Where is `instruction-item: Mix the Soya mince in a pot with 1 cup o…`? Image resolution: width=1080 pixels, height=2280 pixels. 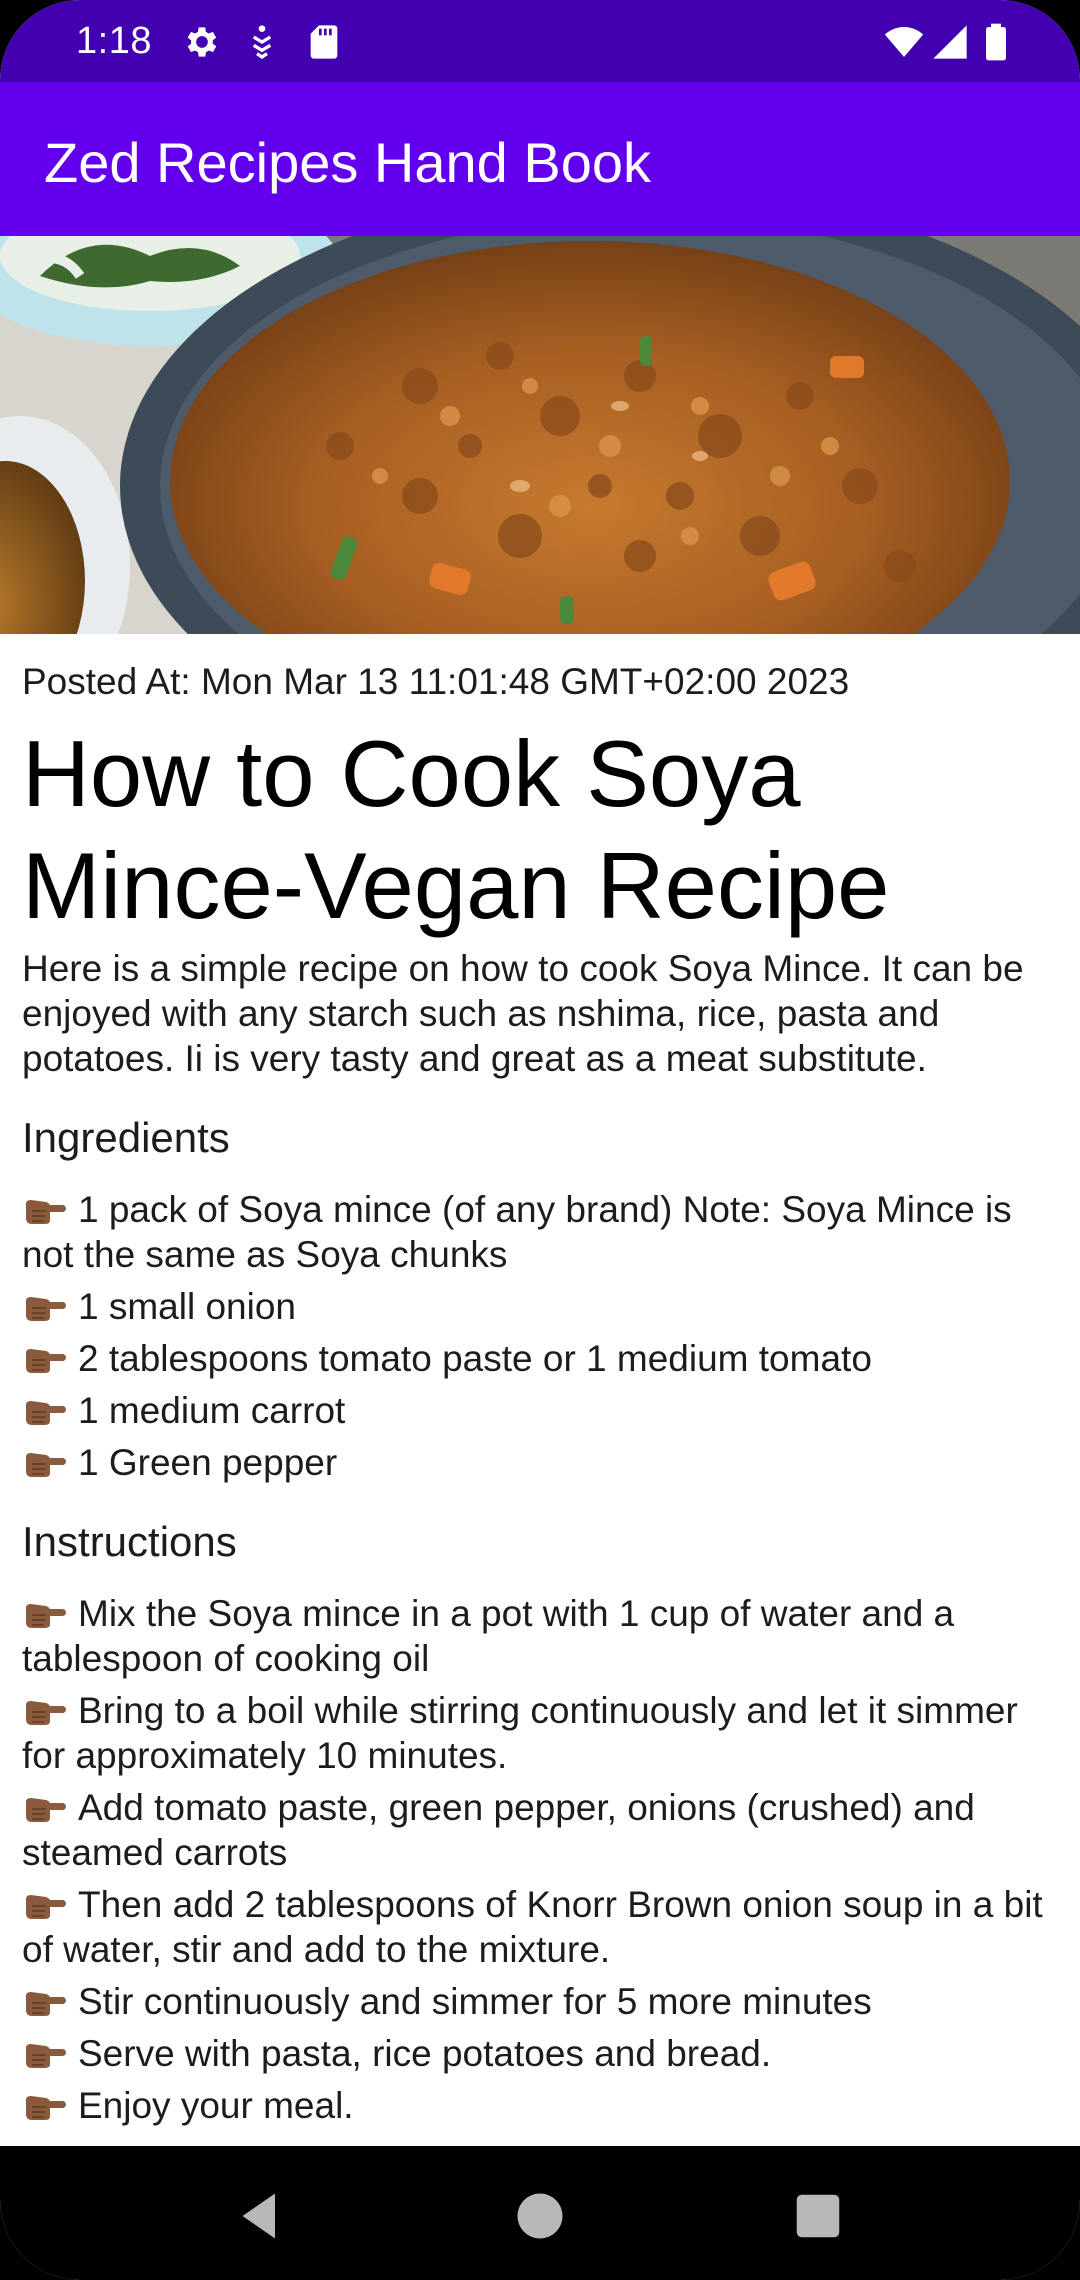 instruction-item: Mix the Soya mince in a pot with 1 cup o… is located at coordinates (542, 1636).